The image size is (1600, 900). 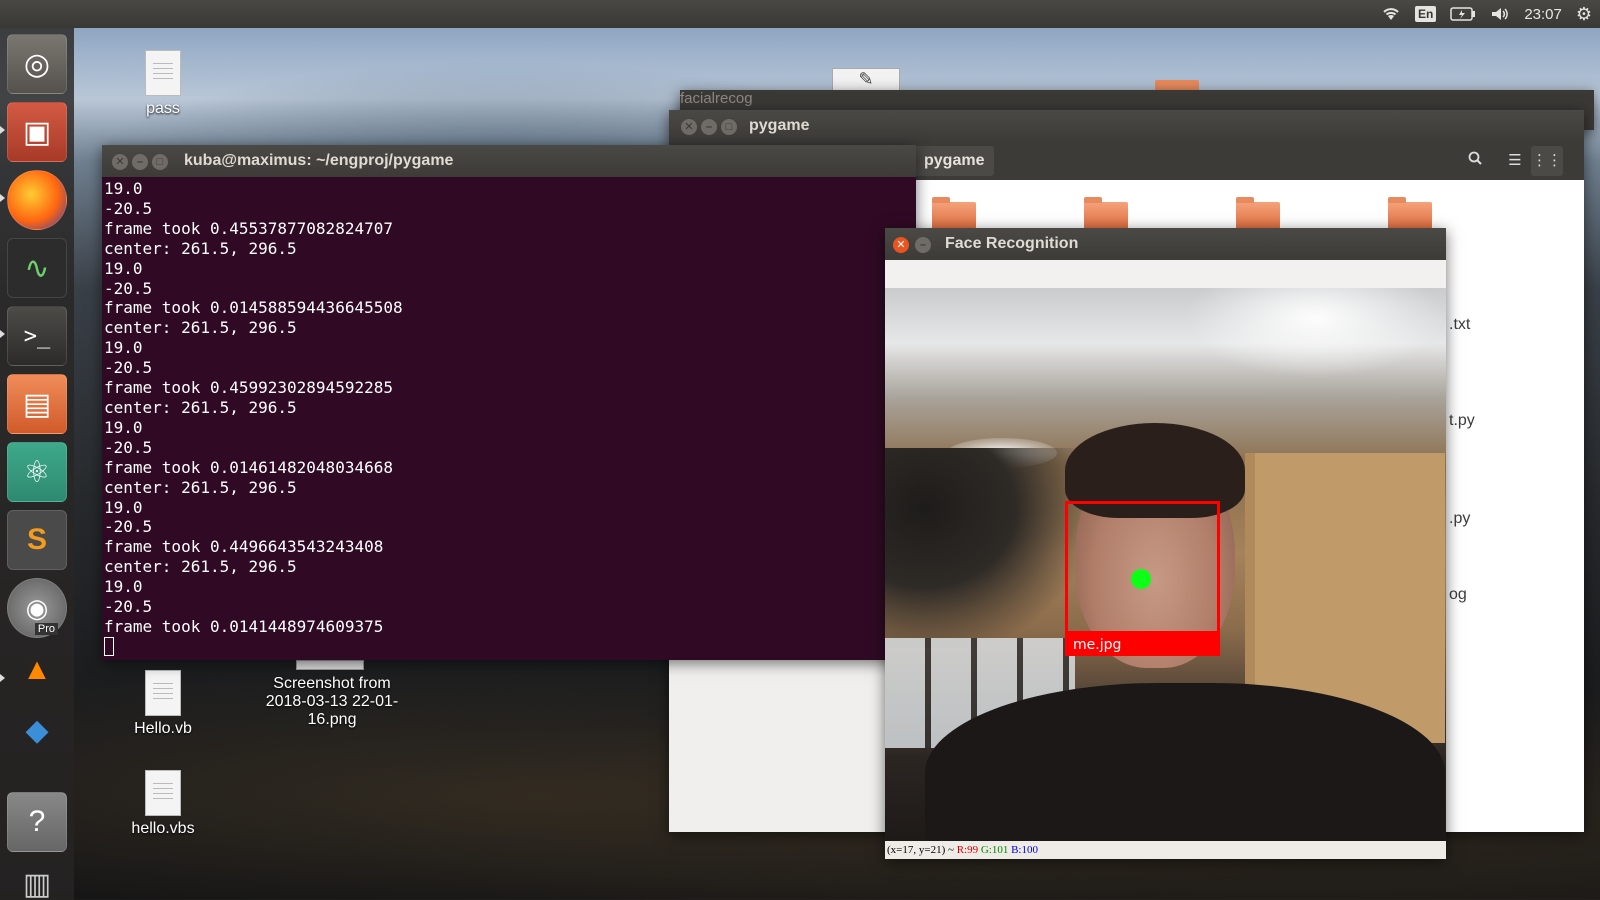 I want to click on vlc-launcher-button: ▲, so click(x=37, y=670).